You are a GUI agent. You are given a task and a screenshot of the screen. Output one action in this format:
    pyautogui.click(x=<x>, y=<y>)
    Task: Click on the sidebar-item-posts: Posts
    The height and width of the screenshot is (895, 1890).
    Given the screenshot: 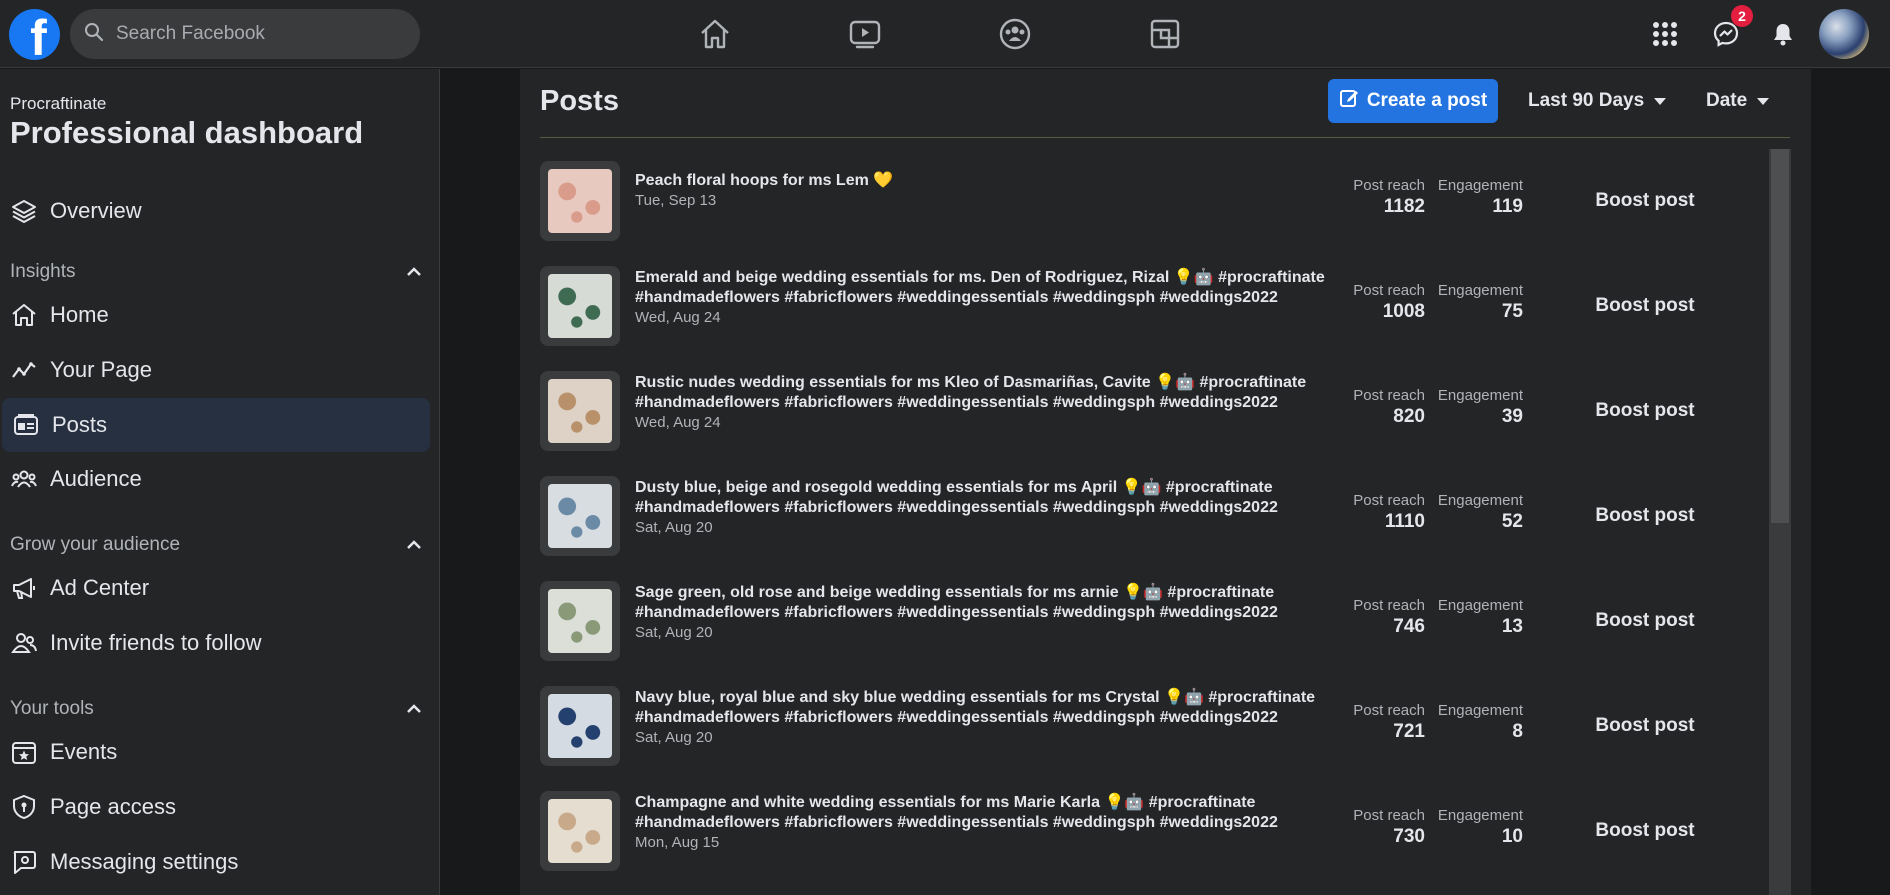 What is the action you would take?
    pyautogui.click(x=216, y=425)
    